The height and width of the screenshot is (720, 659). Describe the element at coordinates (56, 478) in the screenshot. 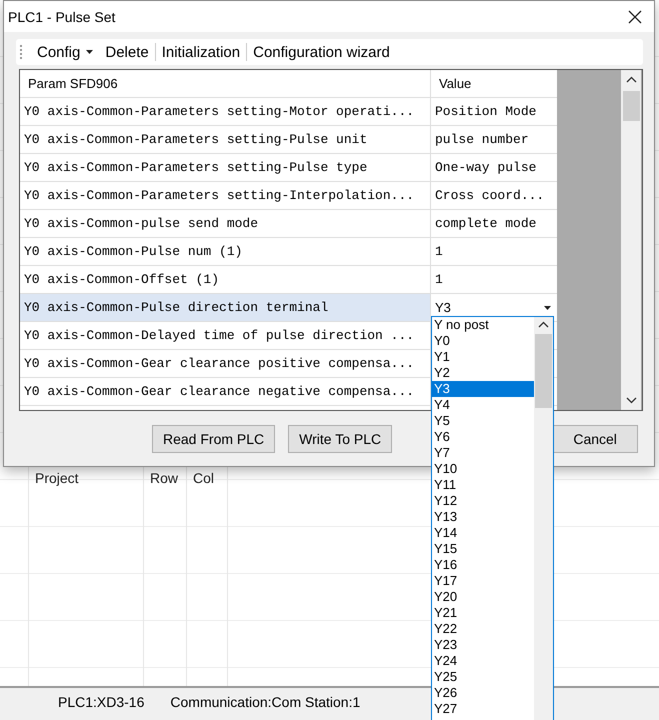

I see `column-header: Project` at that location.